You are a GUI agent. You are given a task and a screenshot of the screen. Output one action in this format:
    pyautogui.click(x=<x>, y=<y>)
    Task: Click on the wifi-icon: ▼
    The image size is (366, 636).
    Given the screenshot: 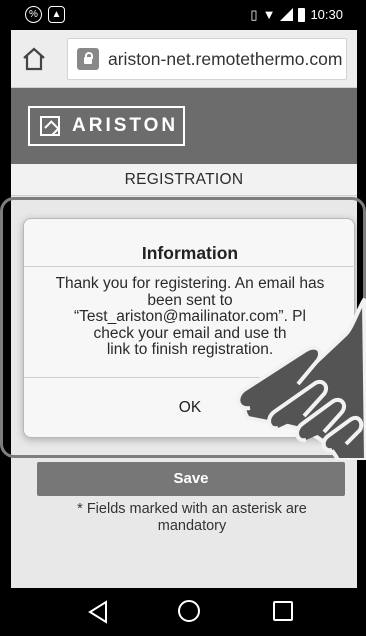 What is the action you would take?
    pyautogui.click(x=269, y=14)
    